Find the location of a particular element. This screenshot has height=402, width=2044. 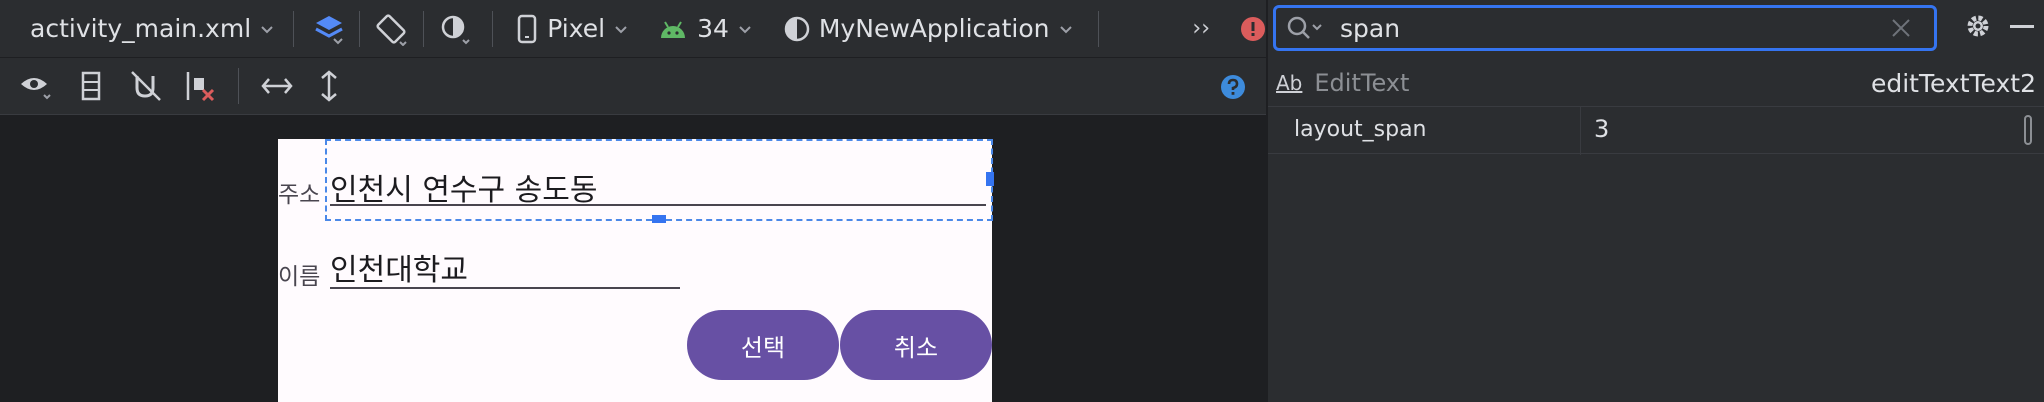

cancel-button: 취소 is located at coordinates (916, 345).